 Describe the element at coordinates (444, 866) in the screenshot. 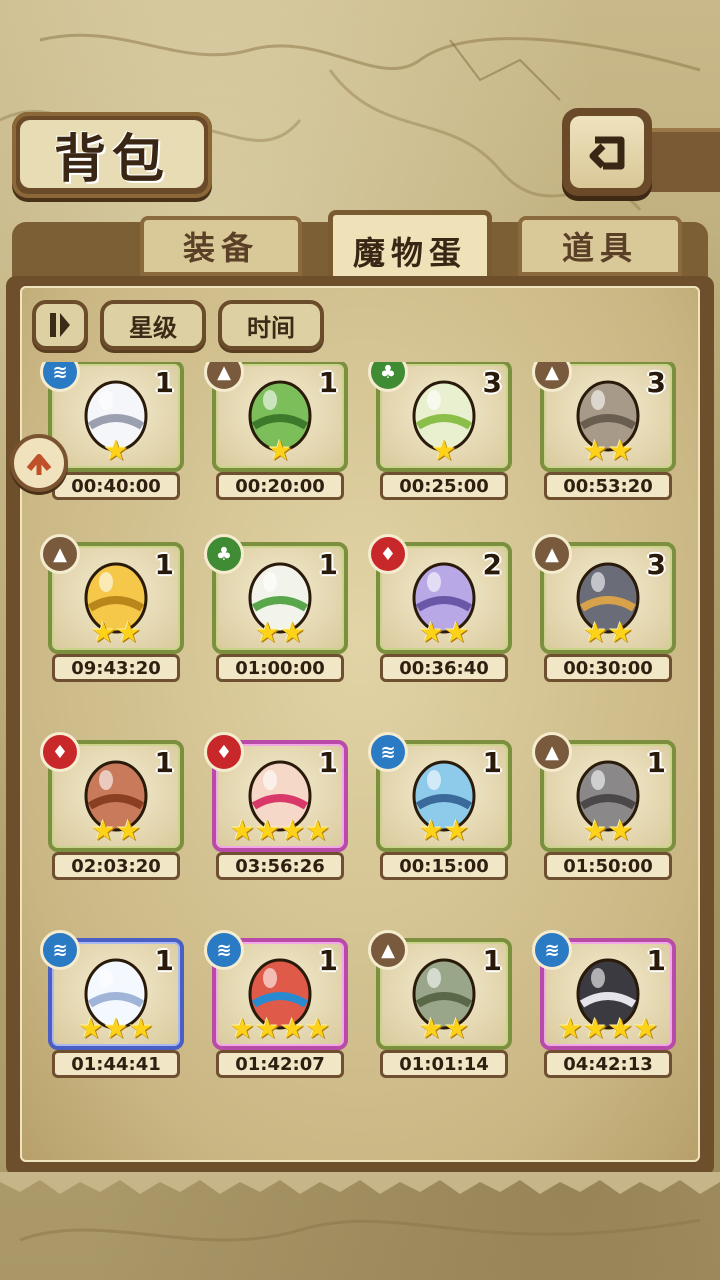

I see `hatch-time: 00:15:00` at that location.